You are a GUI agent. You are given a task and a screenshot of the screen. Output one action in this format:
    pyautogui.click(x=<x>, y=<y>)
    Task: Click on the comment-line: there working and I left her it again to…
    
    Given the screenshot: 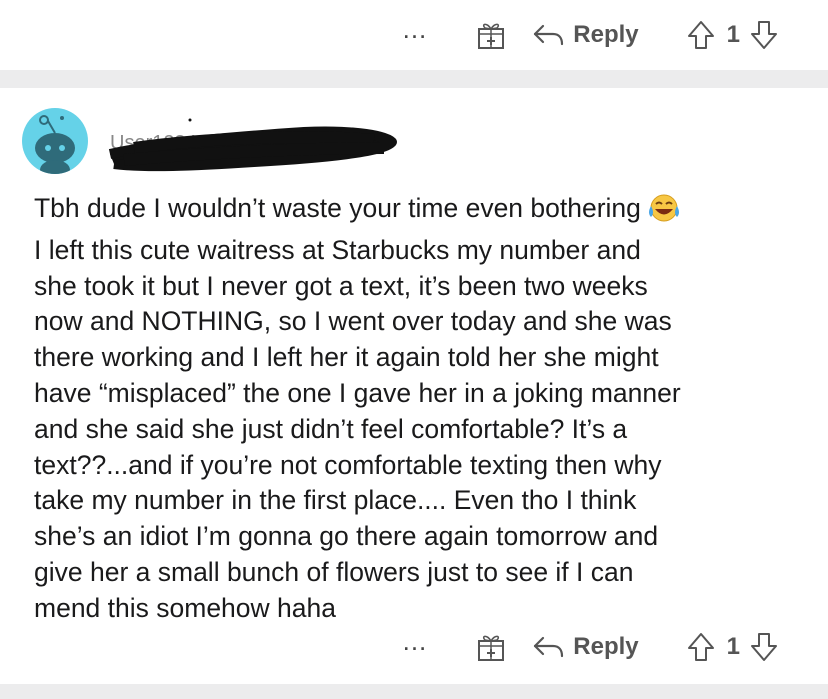 What is the action you would take?
    pyautogui.click(x=346, y=357)
    